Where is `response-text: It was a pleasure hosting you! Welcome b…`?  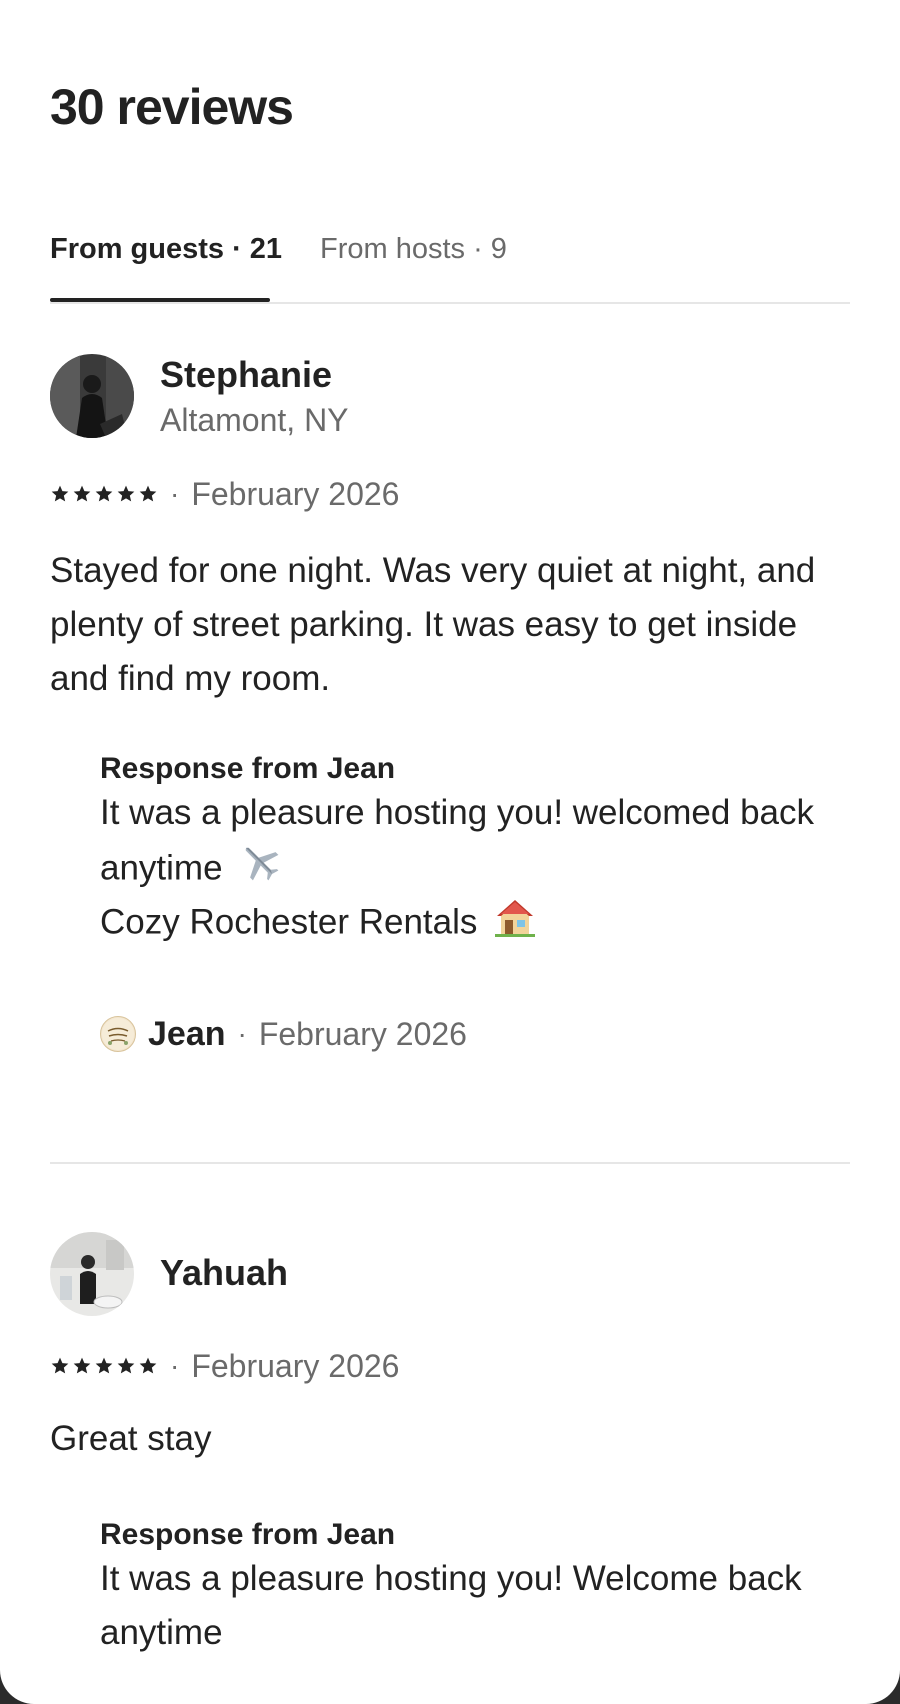
response-text: It was a pleasure hosting you! Welcome b… is located at coordinates (451, 1605).